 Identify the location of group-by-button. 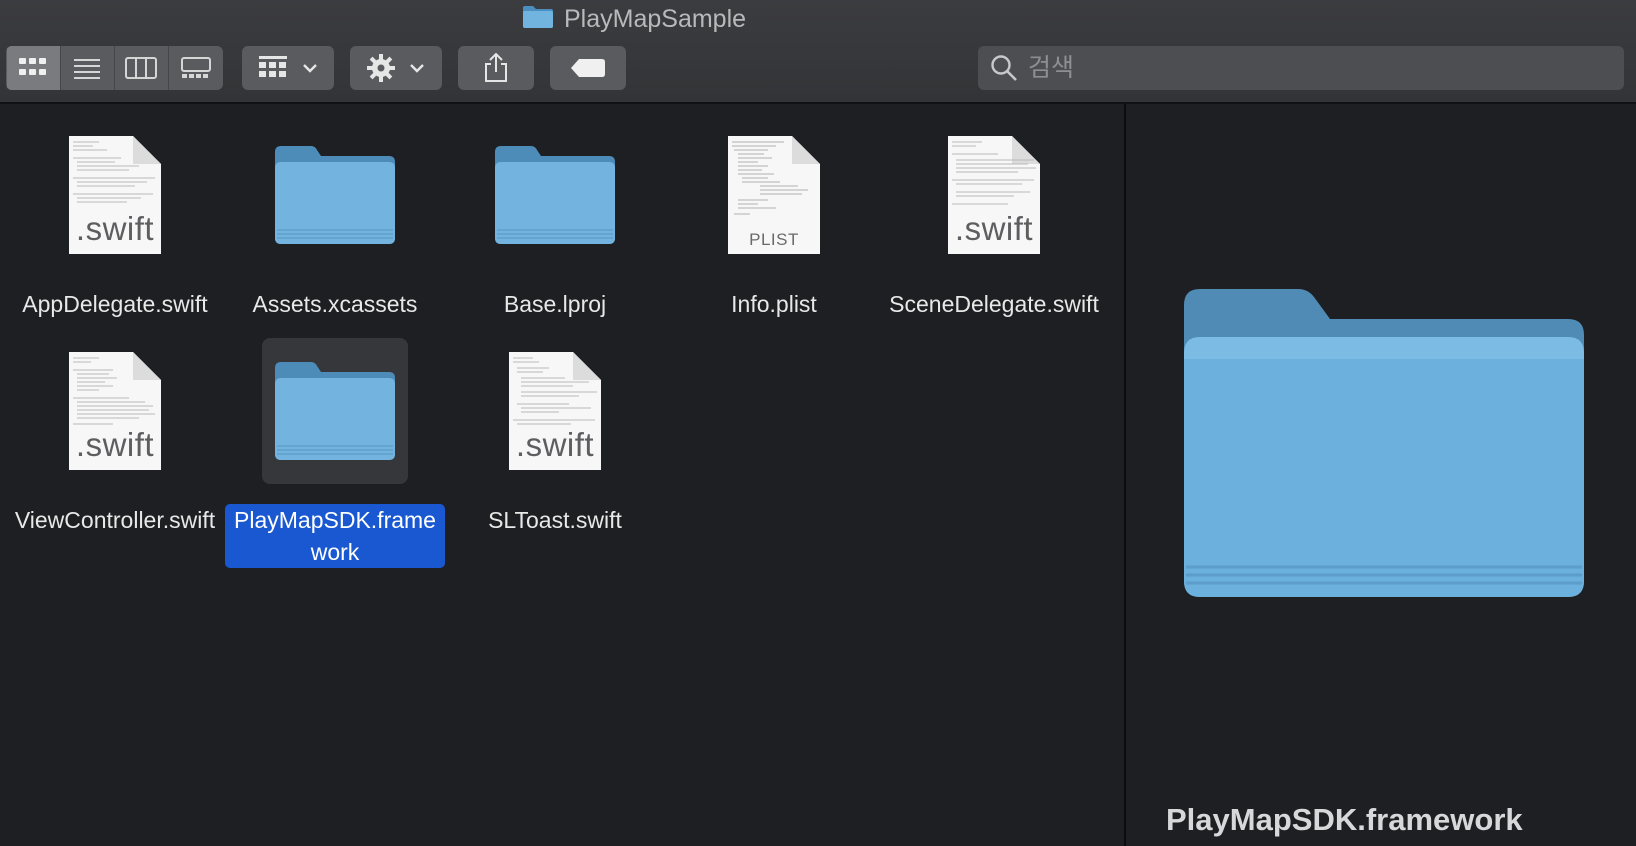
(288, 68).